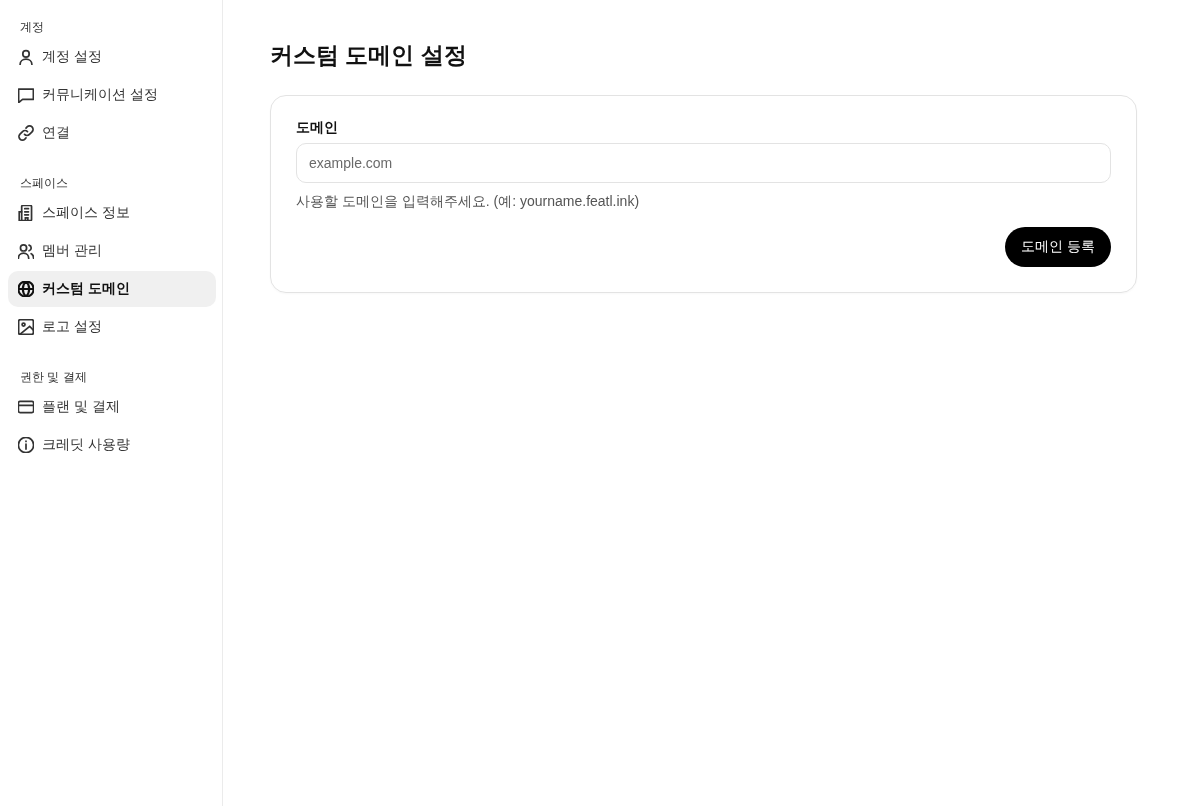 The height and width of the screenshot is (806, 1184). Describe the element at coordinates (26, 251) in the screenshot. I see `users-icon` at that location.